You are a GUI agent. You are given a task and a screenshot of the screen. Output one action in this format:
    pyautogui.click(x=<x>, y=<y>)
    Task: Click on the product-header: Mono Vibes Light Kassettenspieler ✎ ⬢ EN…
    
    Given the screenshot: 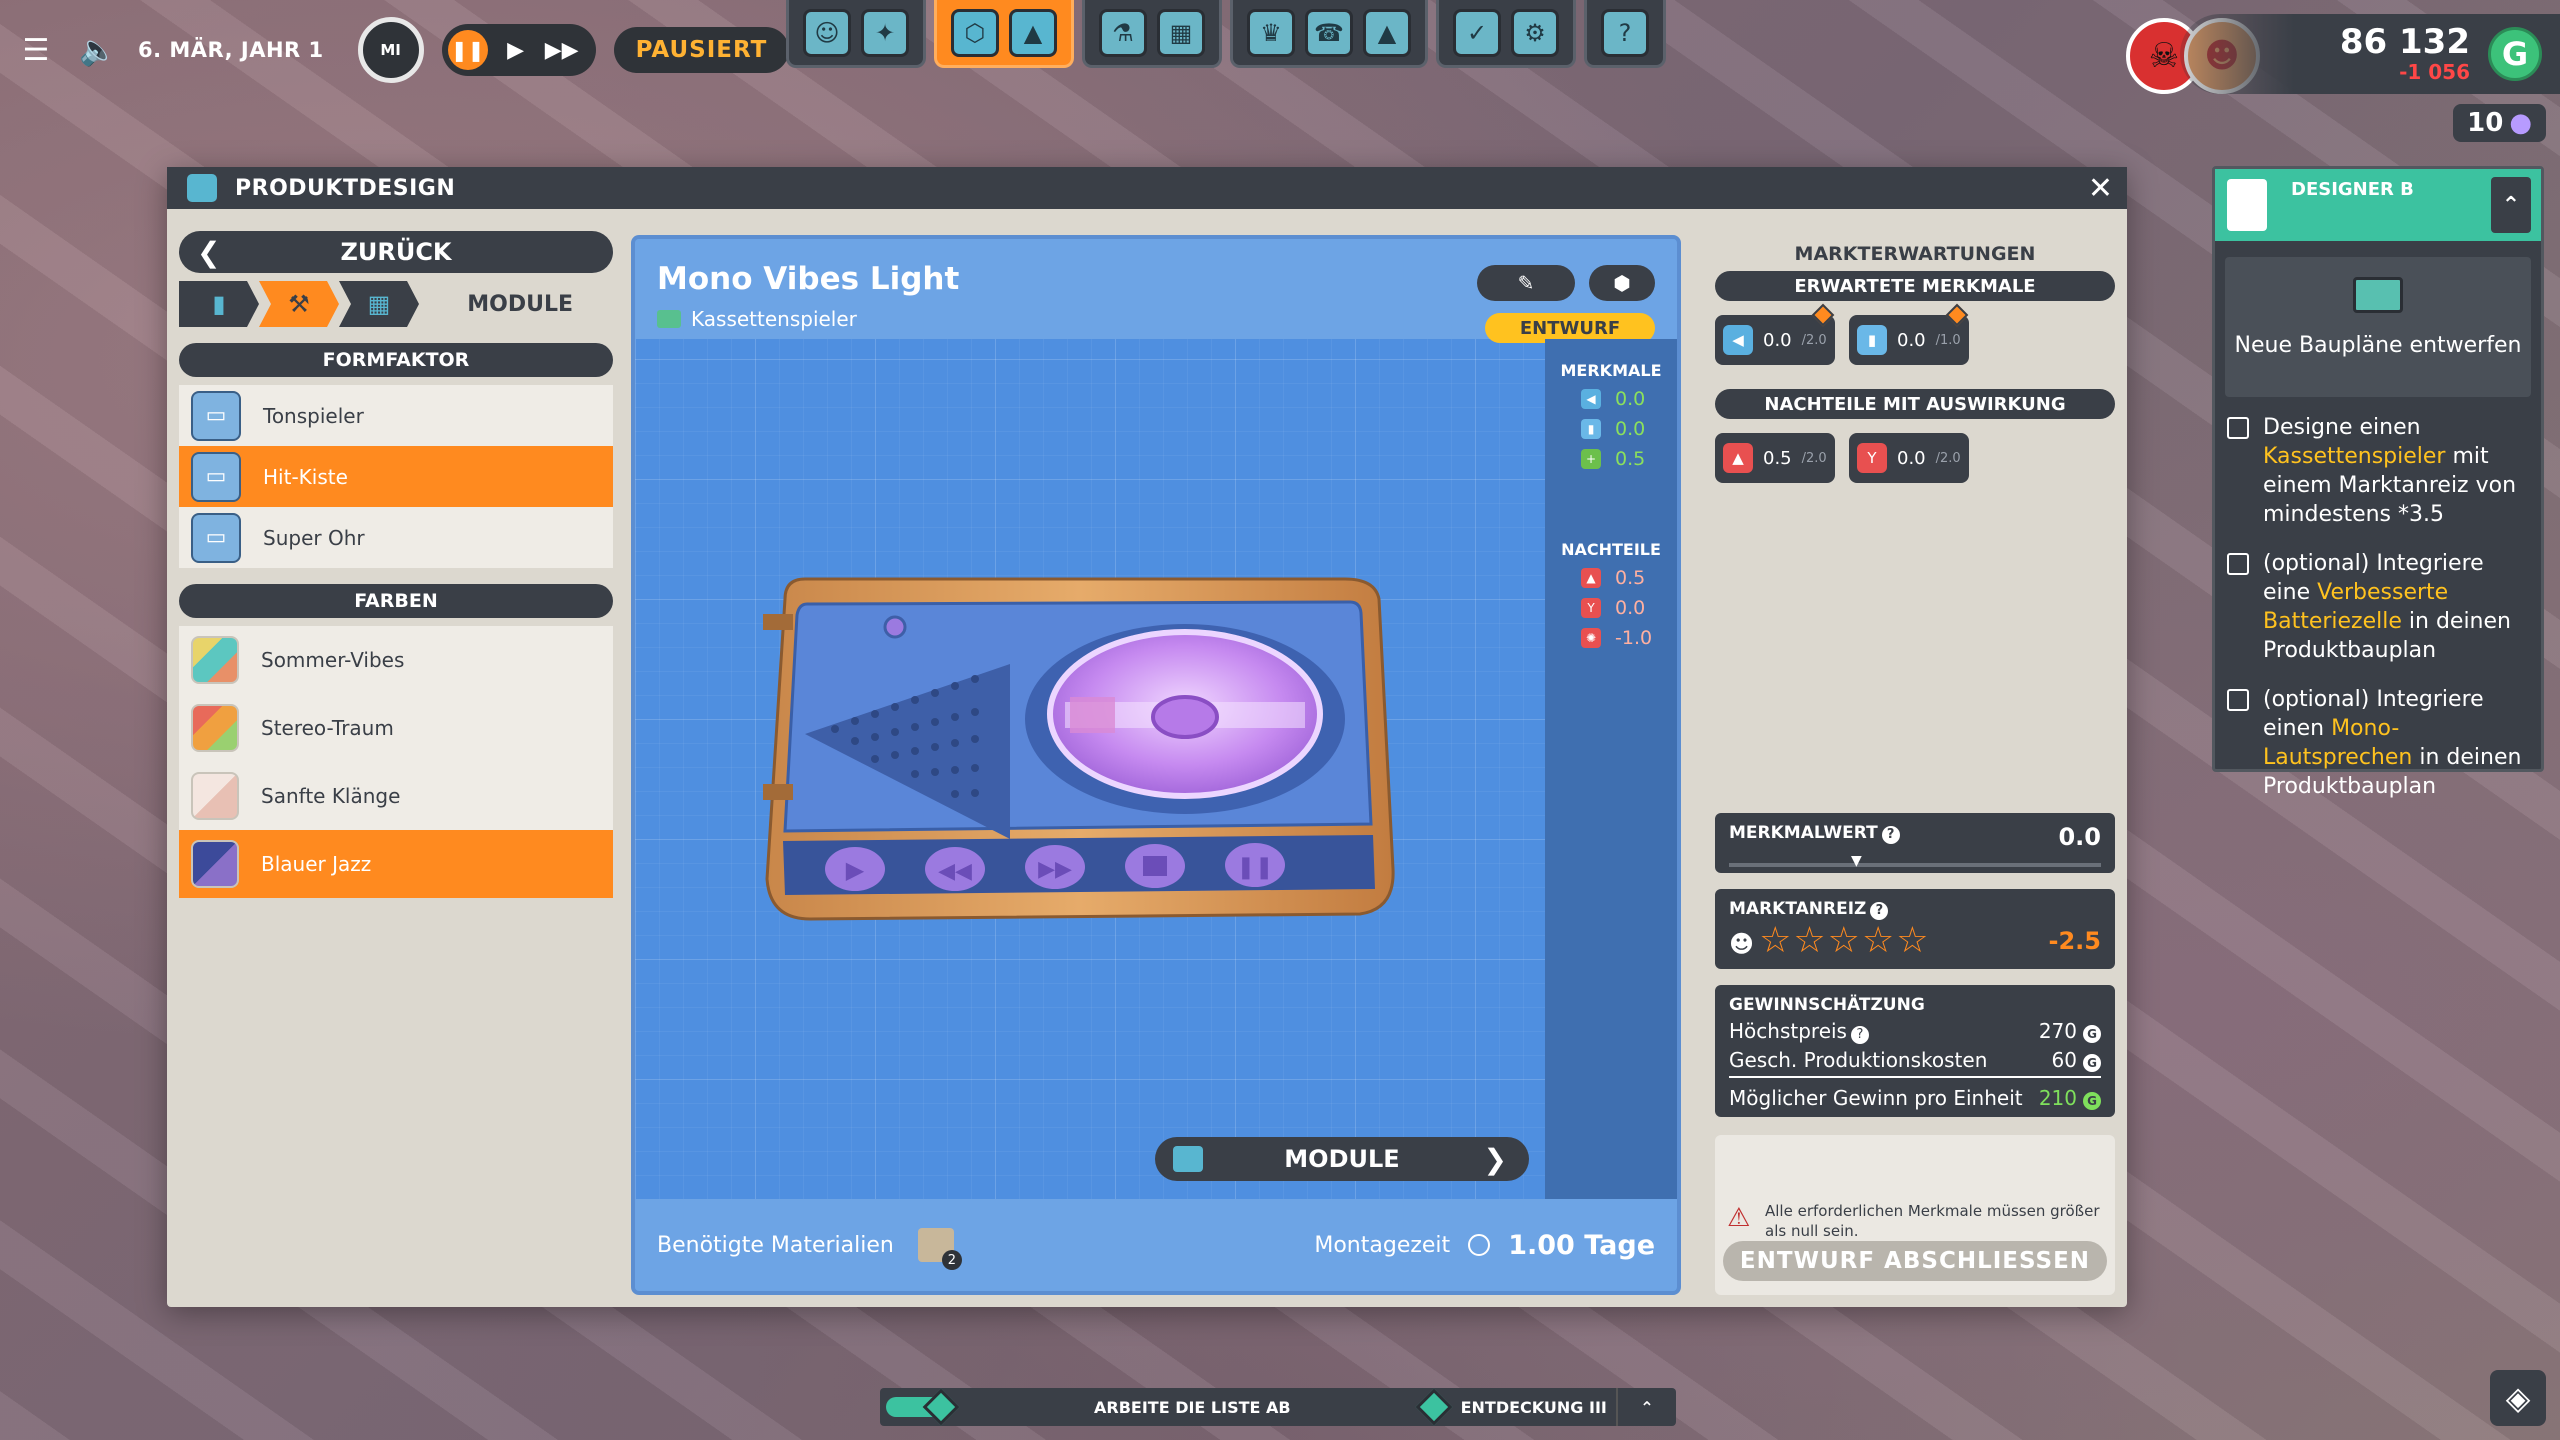 What is the action you would take?
    pyautogui.click(x=1156, y=291)
    